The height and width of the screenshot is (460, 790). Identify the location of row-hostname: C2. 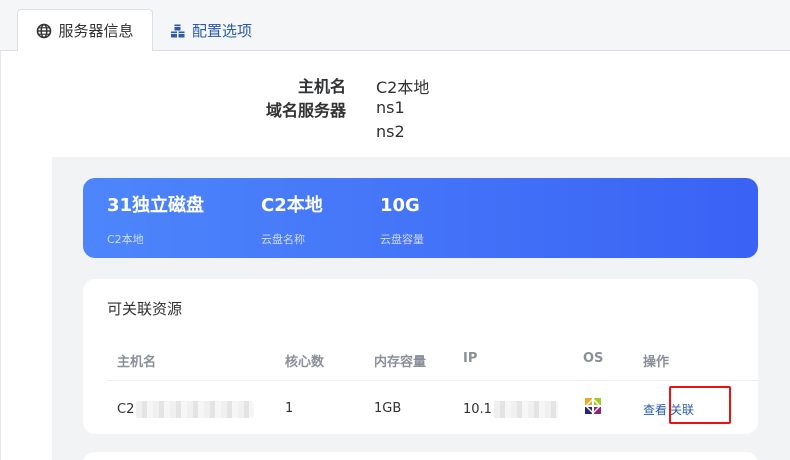
(186, 409).